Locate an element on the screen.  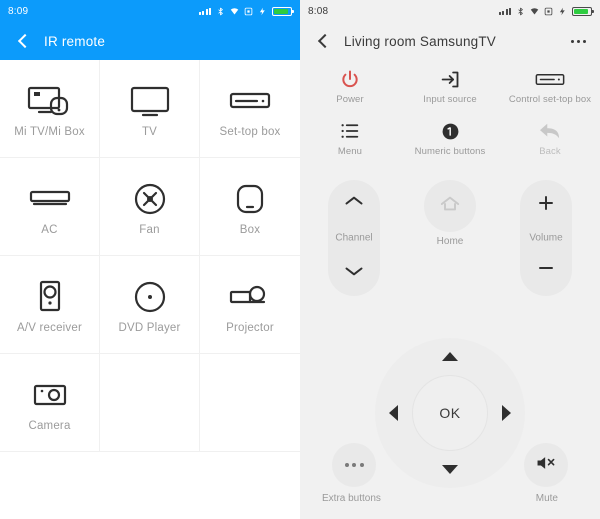
tv-icon is located at coordinates (150, 101).